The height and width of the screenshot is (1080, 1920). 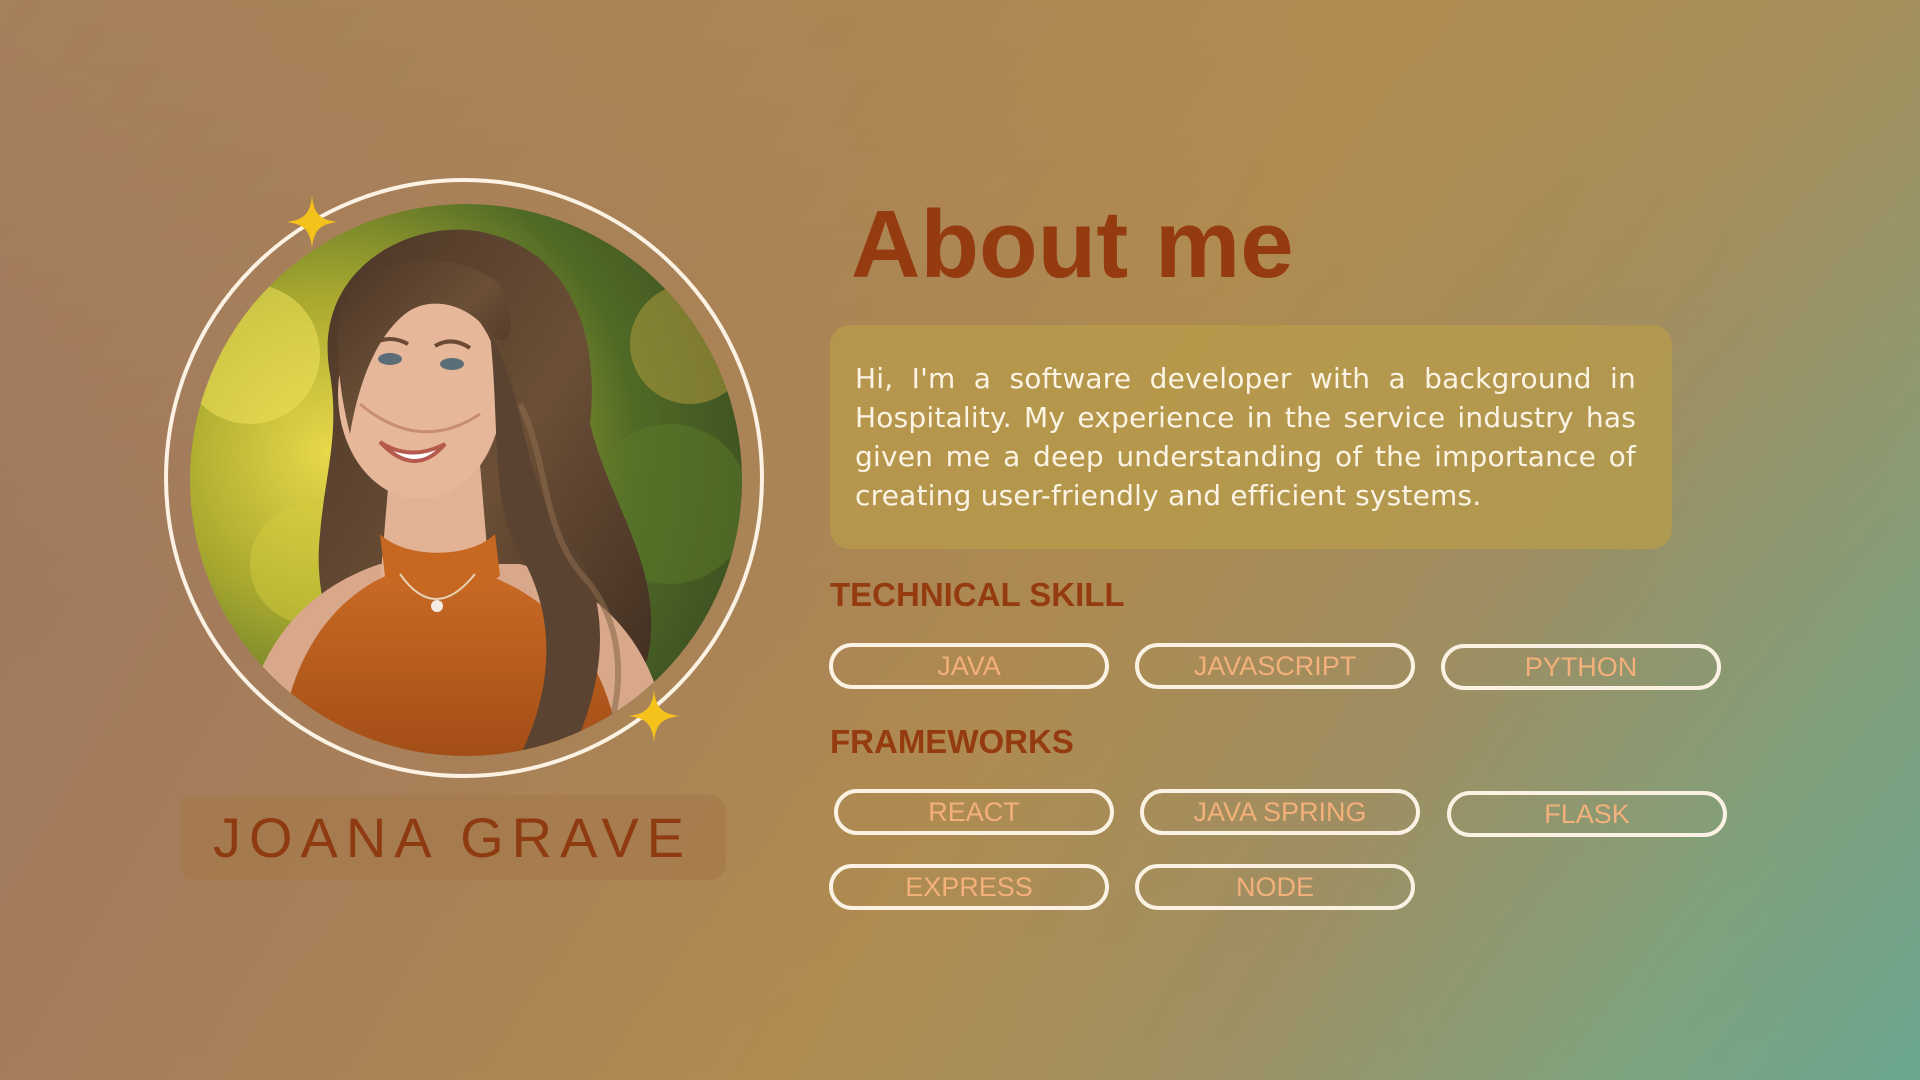 What do you see at coordinates (969, 887) in the screenshot?
I see `framework-pill-express: EXPRESS` at bounding box center [969, 887].